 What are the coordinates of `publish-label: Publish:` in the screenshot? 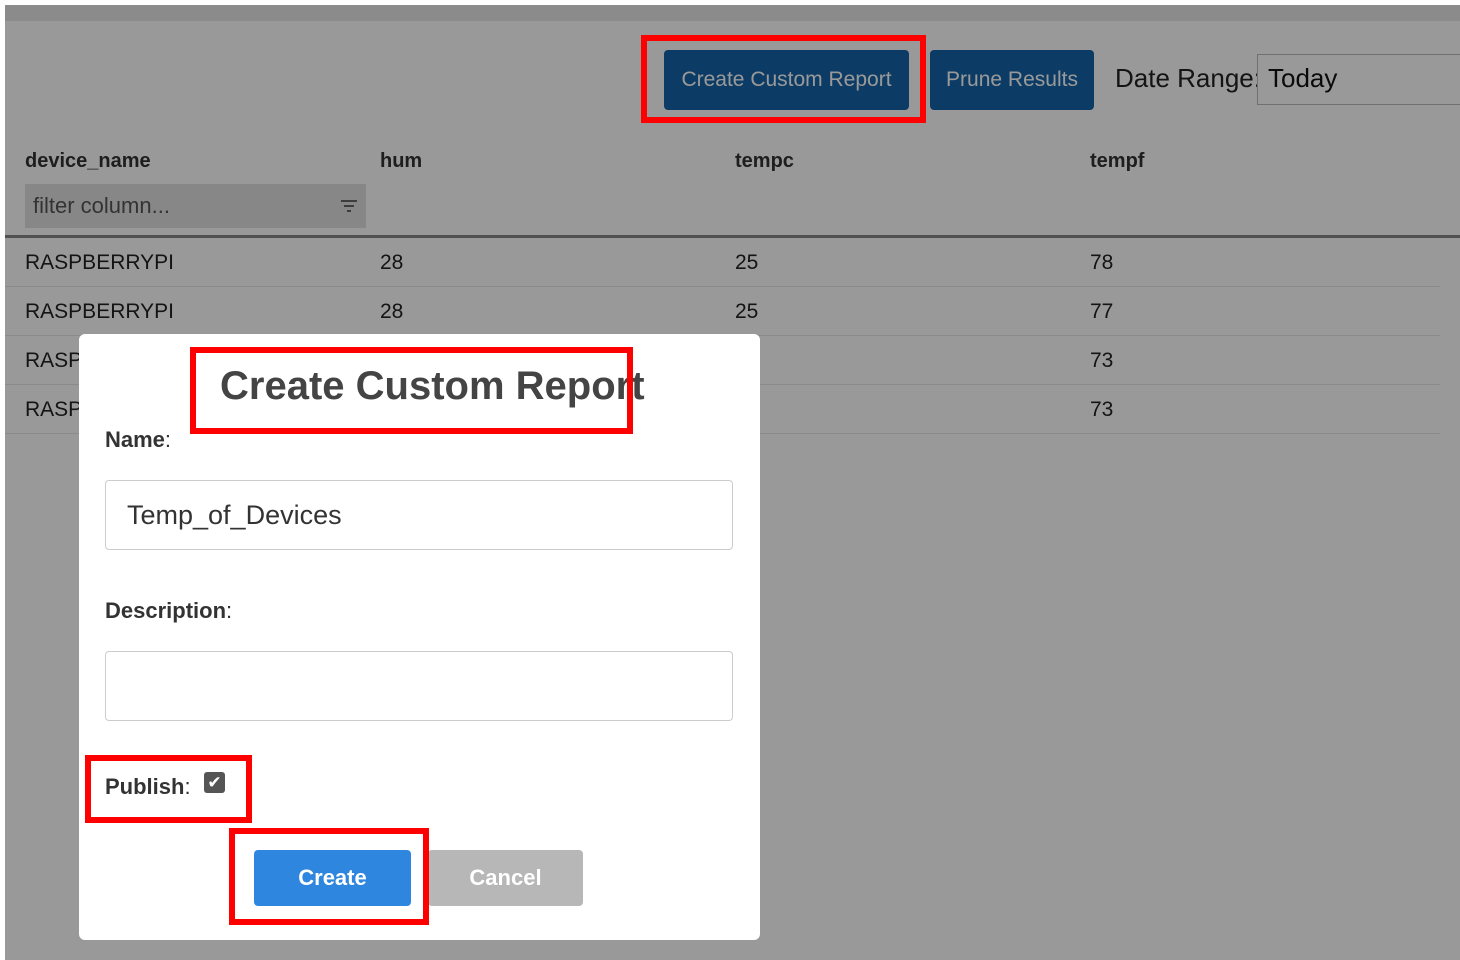 It's located at (148, 786).